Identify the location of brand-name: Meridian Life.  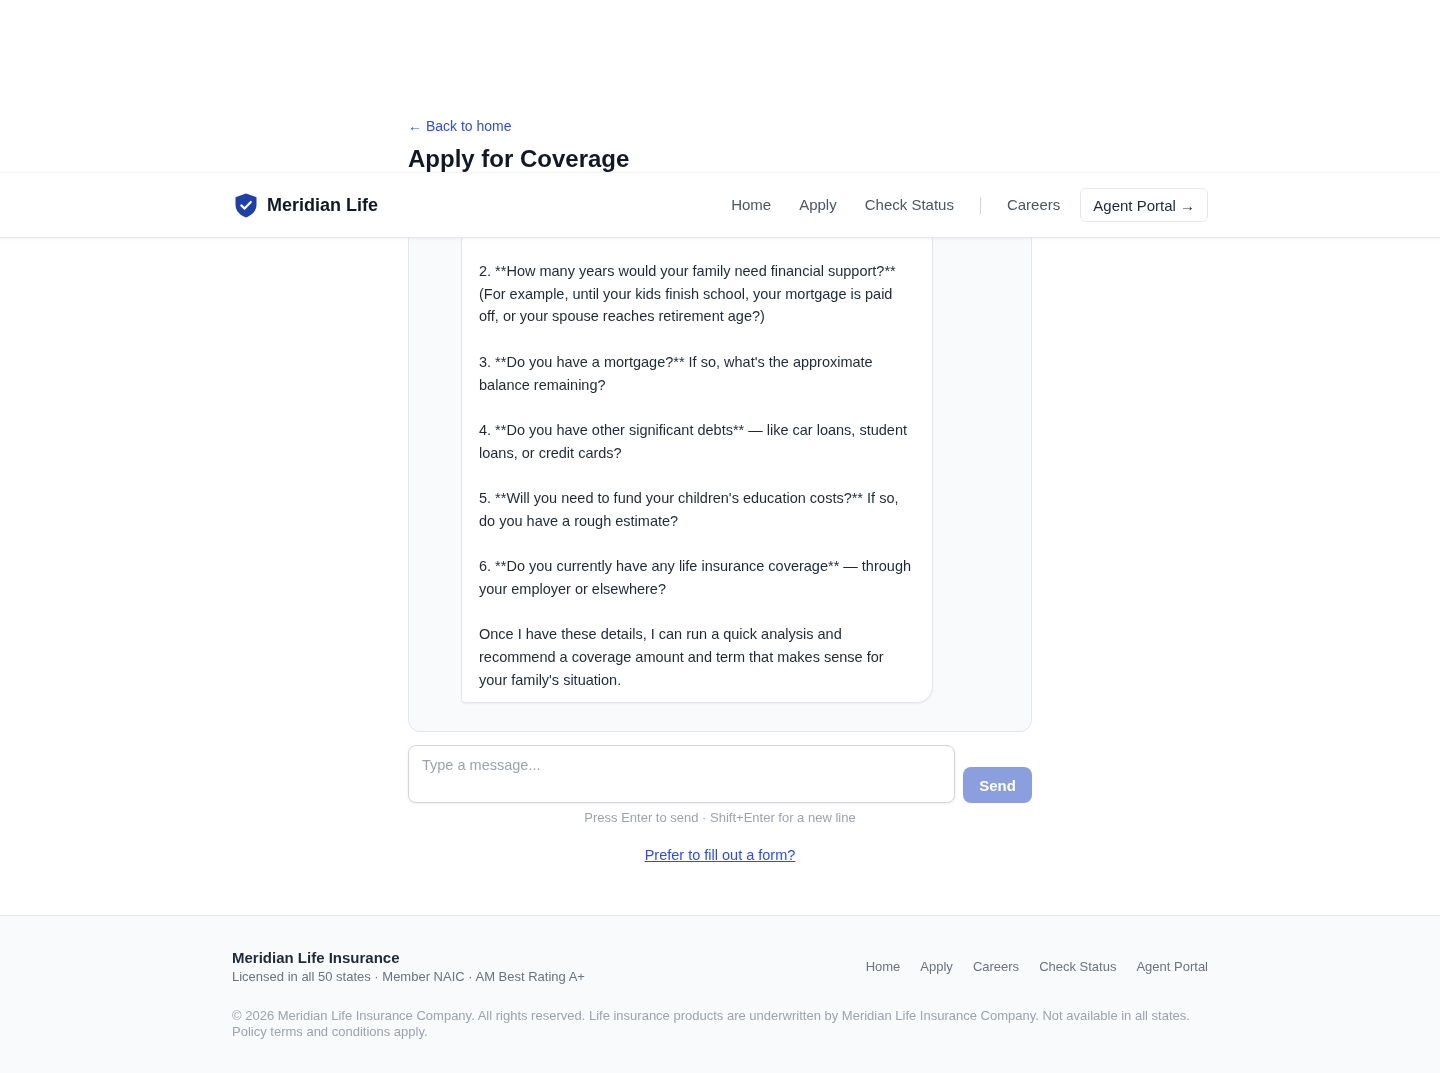
(322, 205).